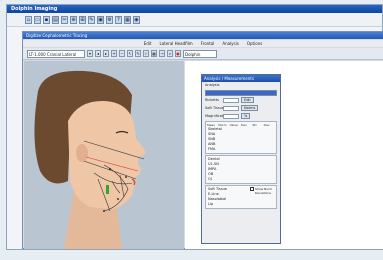 This screenshot has height=260, width=383. What do you see at coordinates (246, 116) in the screenshot?
I see `row-button-3: %` at bounding box center [246, 116].